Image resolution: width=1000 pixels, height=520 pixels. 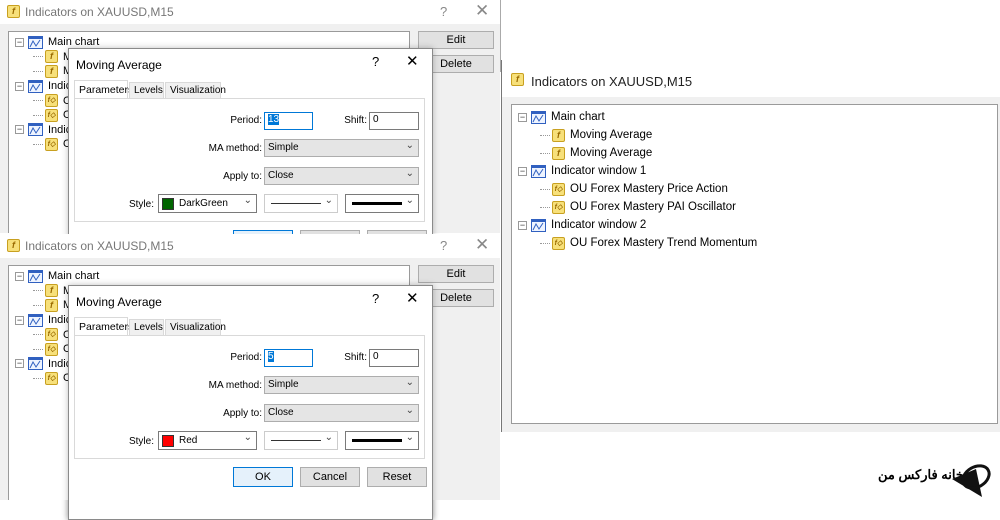 What do you see at coordinates (188, 440) in the screenshot?
I see `color-name: Red` at bounding box center [188, 440].